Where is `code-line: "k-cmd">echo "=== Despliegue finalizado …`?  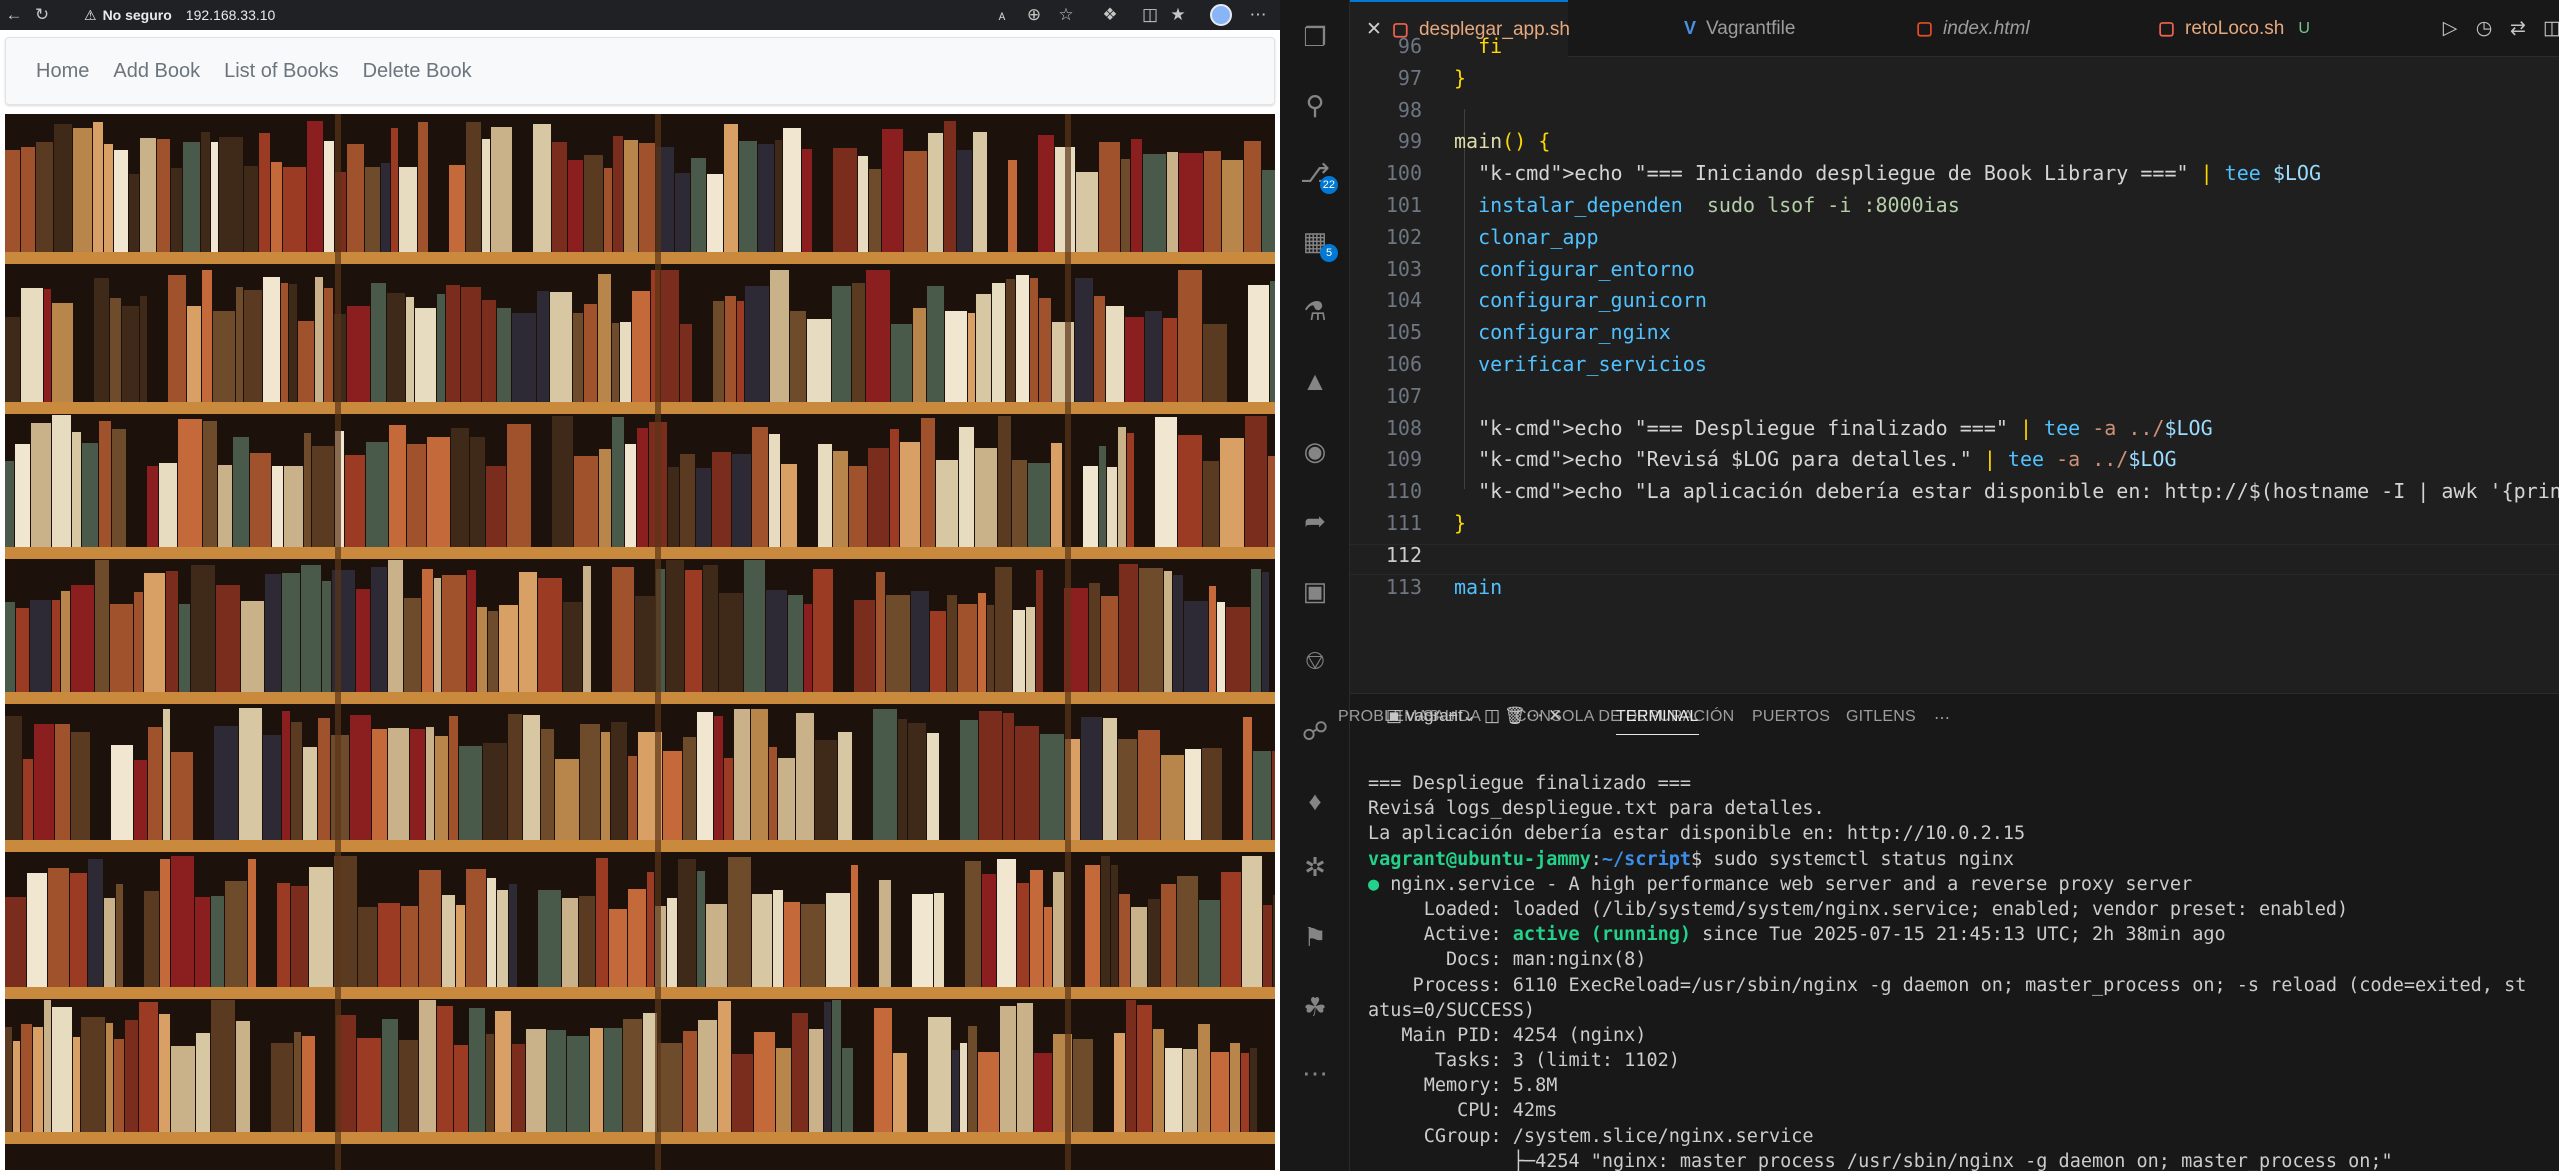
code-line: "k-cmd">echo "=== Despliegue finalizado … is located at coordinates (1833, 428).